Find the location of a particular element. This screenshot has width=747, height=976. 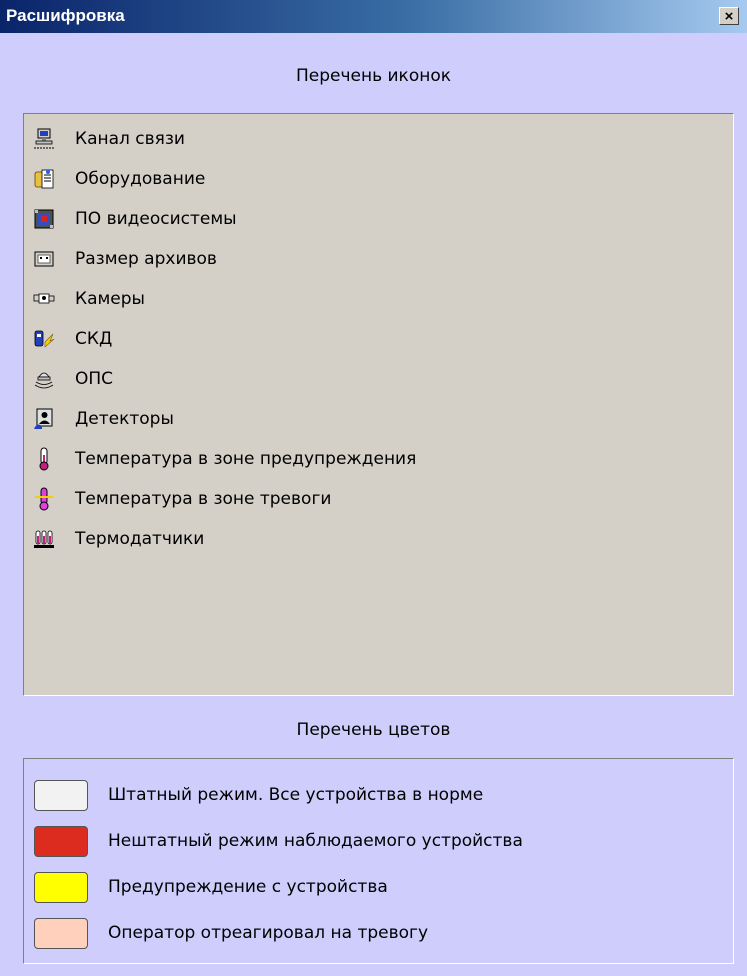

network-channel-icon is located at coordinates (44, 139).